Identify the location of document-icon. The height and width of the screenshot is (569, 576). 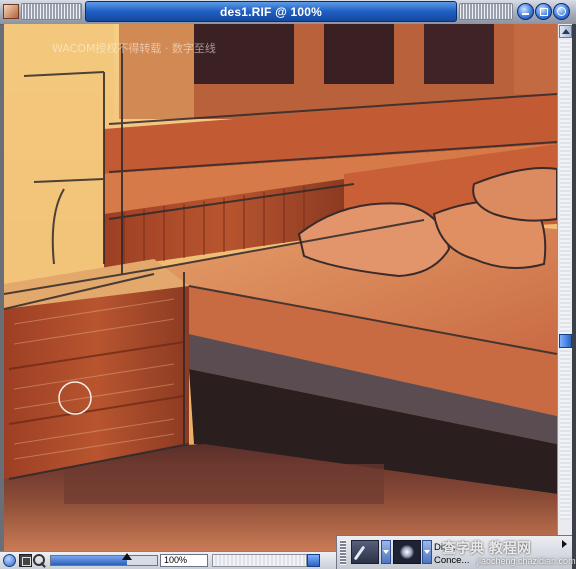
(11, 11).